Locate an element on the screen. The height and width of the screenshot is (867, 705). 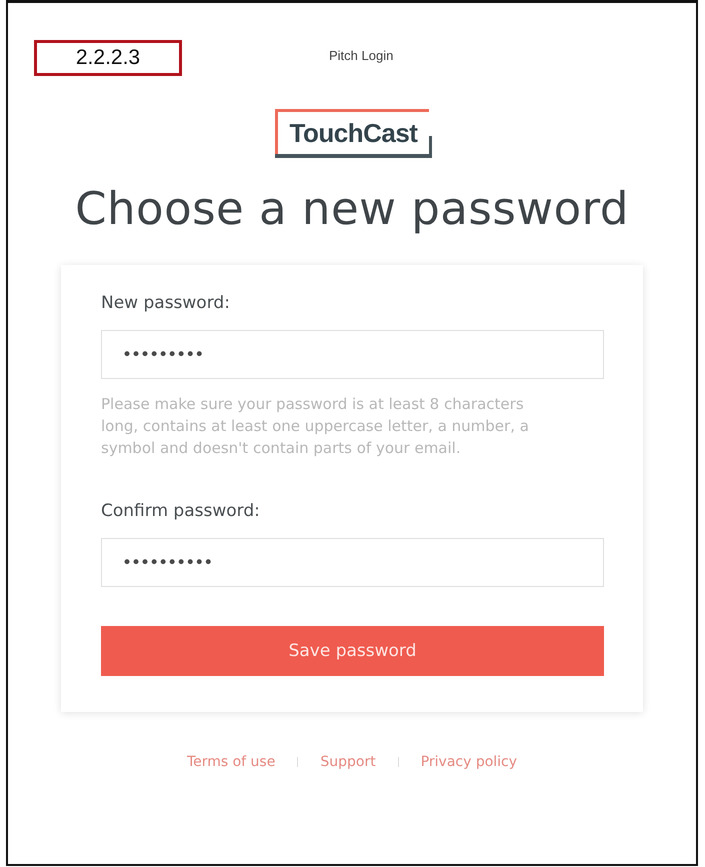
footer-link: Privacy policy is located at coordinates (469, 762).